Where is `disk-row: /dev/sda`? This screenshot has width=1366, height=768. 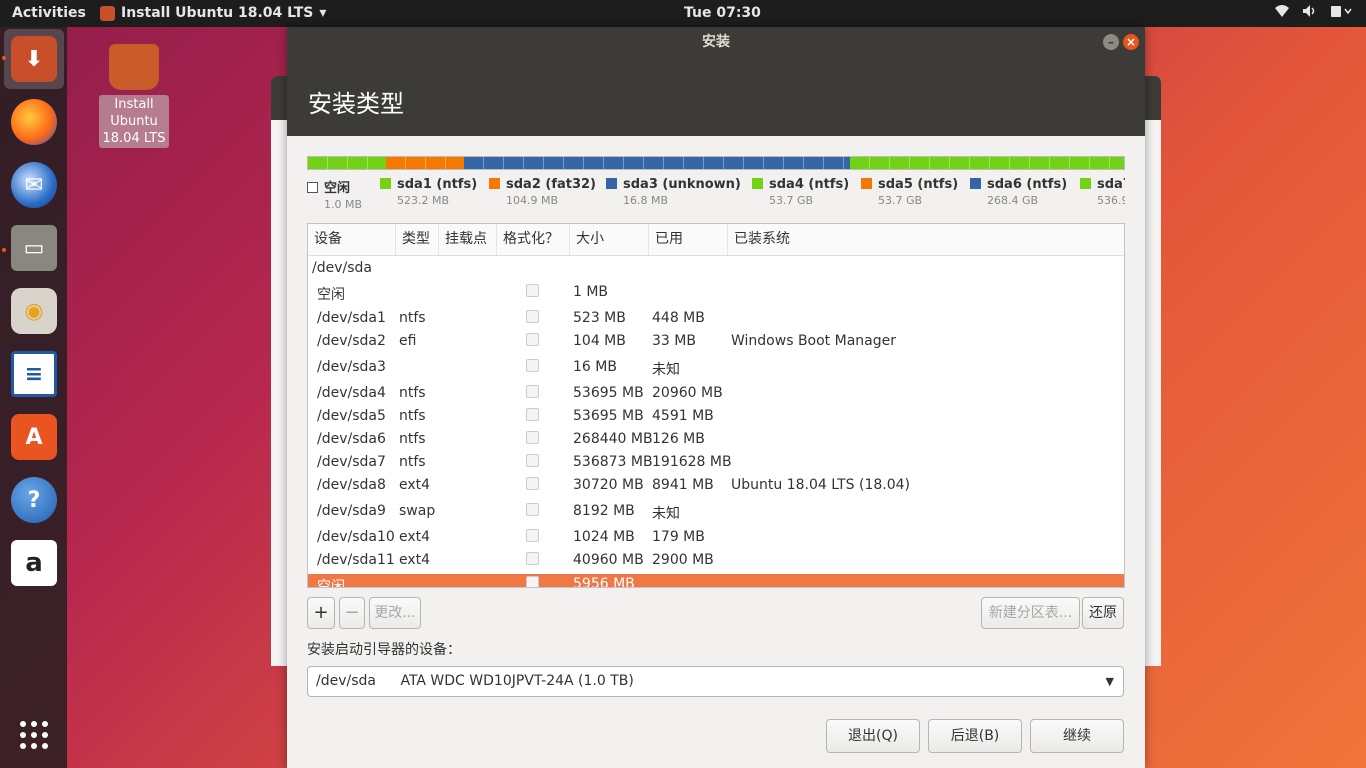
disk-row: /dev/sda is located at coordinates (716, 269).